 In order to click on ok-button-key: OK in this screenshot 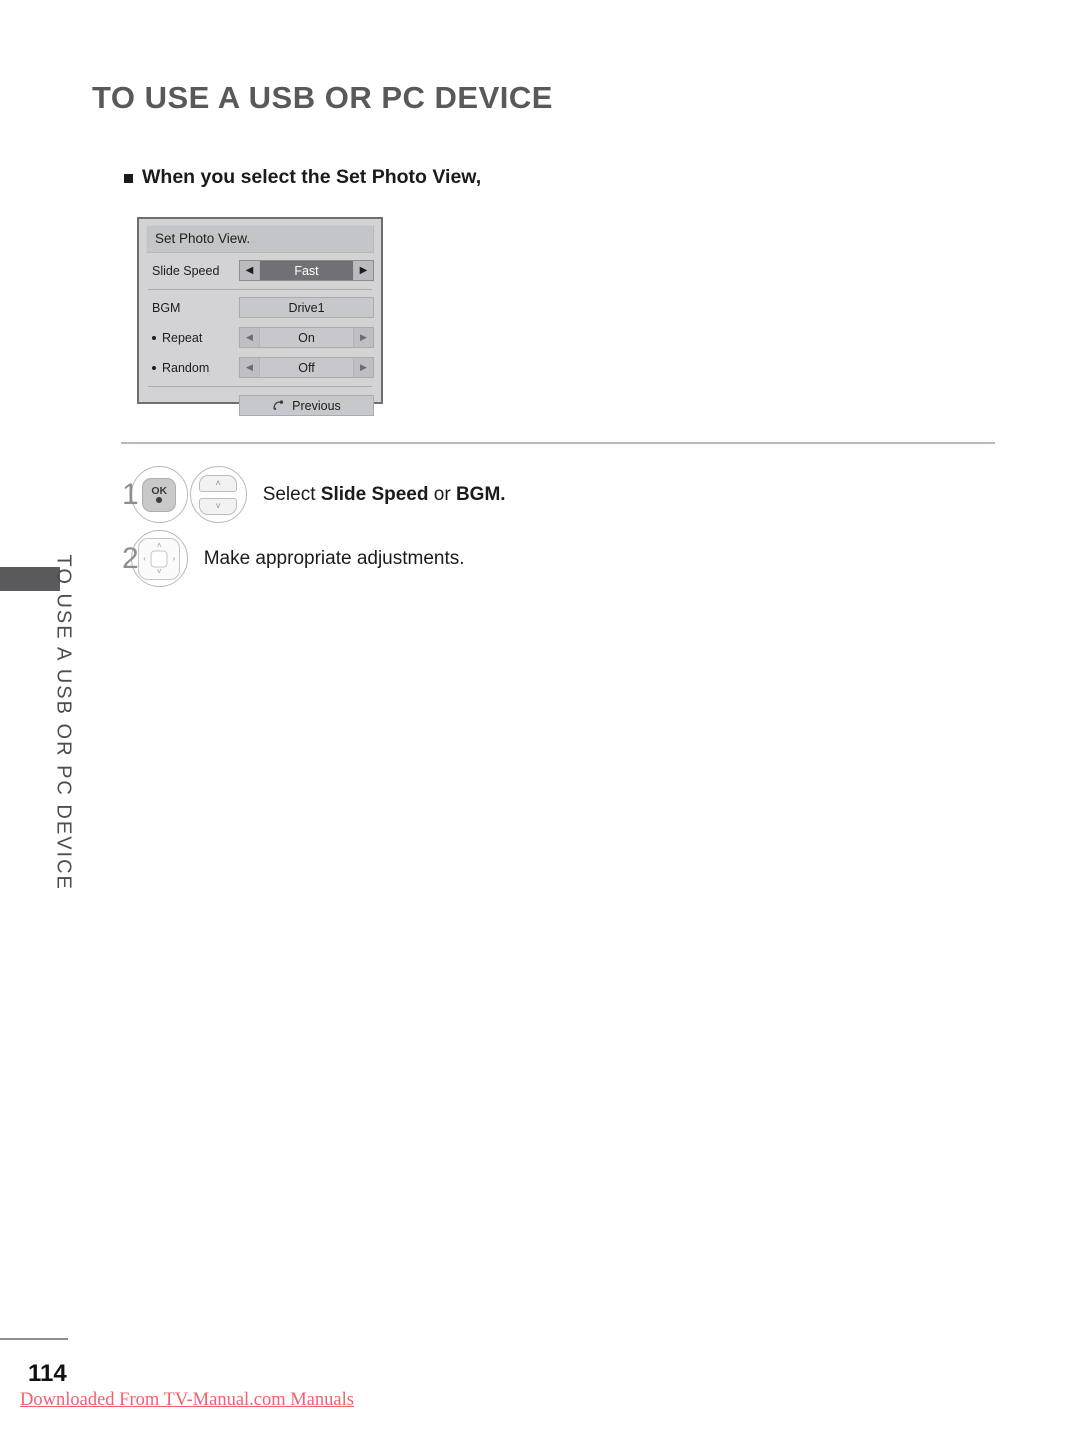, I will do `click(159, 494)`.